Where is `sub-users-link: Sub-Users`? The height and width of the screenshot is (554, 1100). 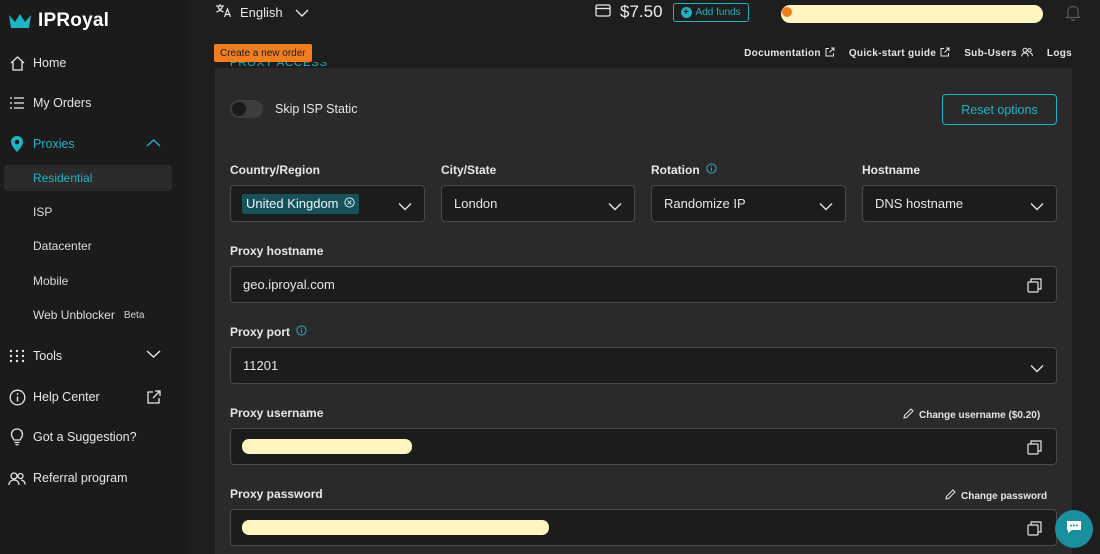
sub-users-link: Sub-Users is located at coordinates (998, 53).